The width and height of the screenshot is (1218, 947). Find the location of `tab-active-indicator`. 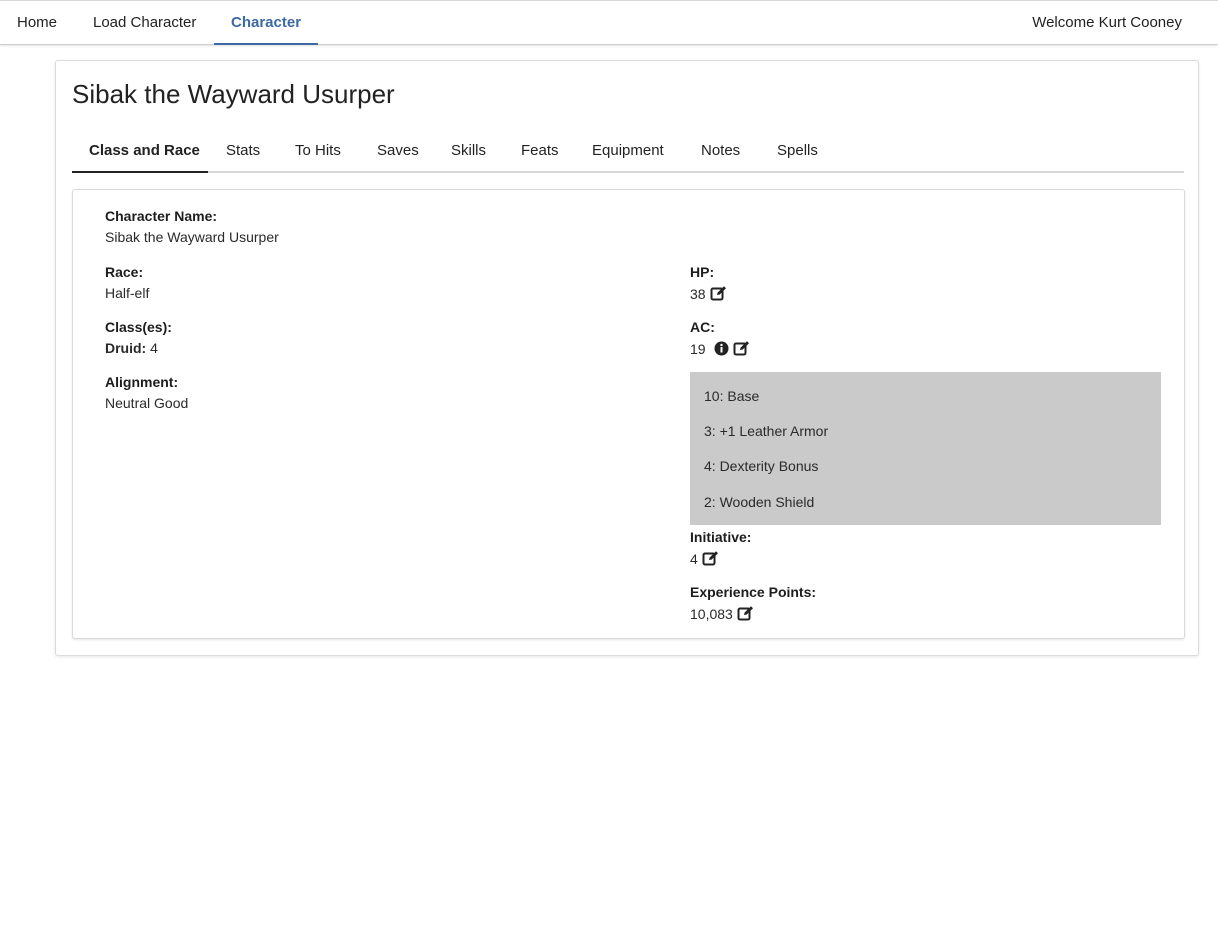

tab-active-indicator is located at coordinates (140, 172).